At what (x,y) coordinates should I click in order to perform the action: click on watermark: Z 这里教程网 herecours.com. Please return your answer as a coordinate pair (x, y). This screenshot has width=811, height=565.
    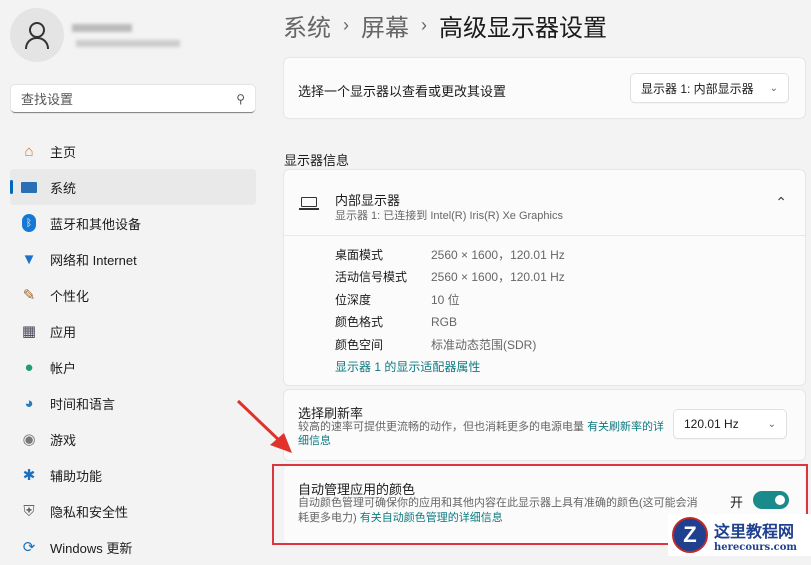
    Looking at the image, I should click on (739, 535).